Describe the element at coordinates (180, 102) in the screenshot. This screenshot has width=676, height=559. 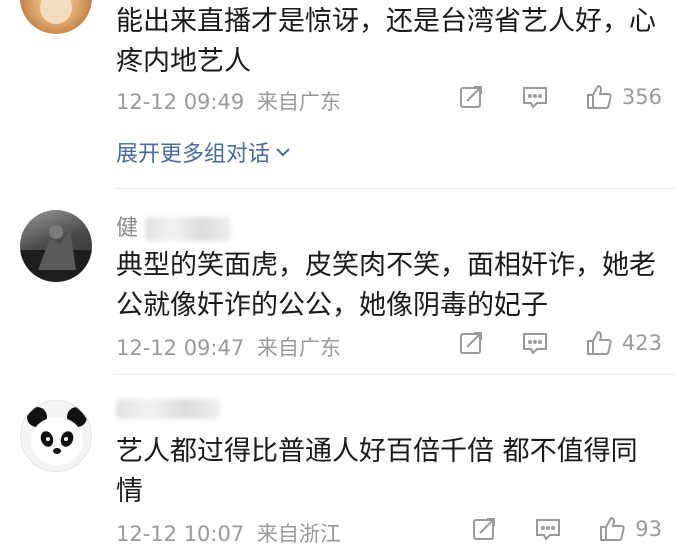
I see `comment-time: 12-12 09:49` at that location.